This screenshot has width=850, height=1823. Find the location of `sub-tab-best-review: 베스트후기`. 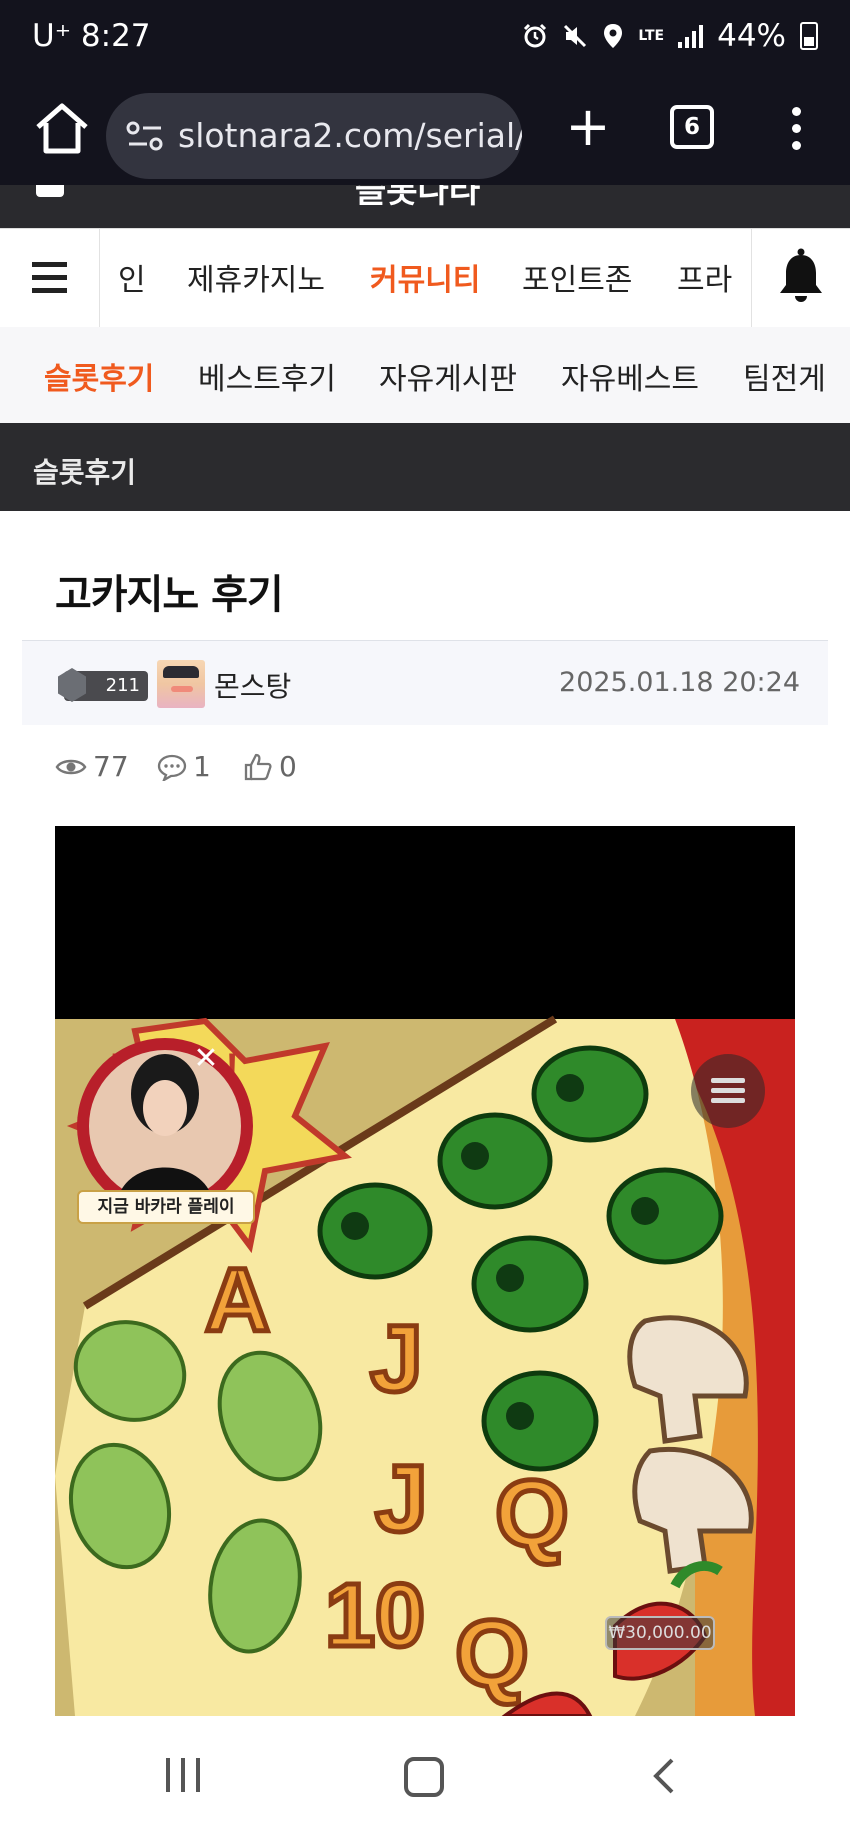

sub-tab-best-review: 베스트후기 is located at coordinates (267, 376).